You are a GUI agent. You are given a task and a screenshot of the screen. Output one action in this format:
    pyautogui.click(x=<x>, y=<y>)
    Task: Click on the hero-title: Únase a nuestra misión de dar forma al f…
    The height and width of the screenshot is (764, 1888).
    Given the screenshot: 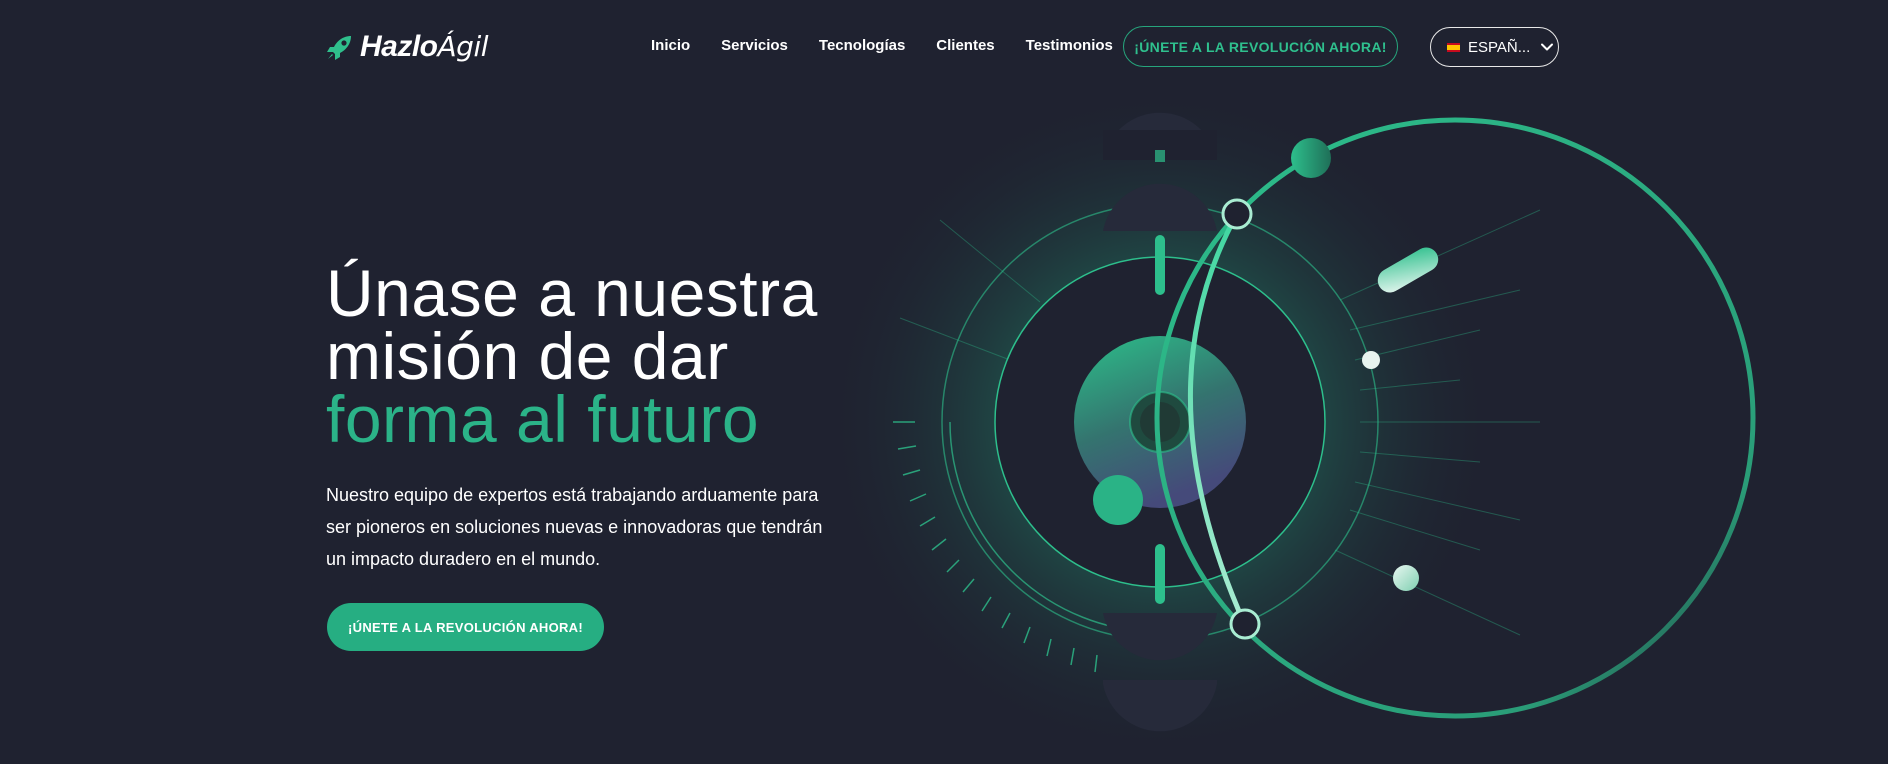 What is the action you would take?
    pyautogui.click(x=572, y=356)
    